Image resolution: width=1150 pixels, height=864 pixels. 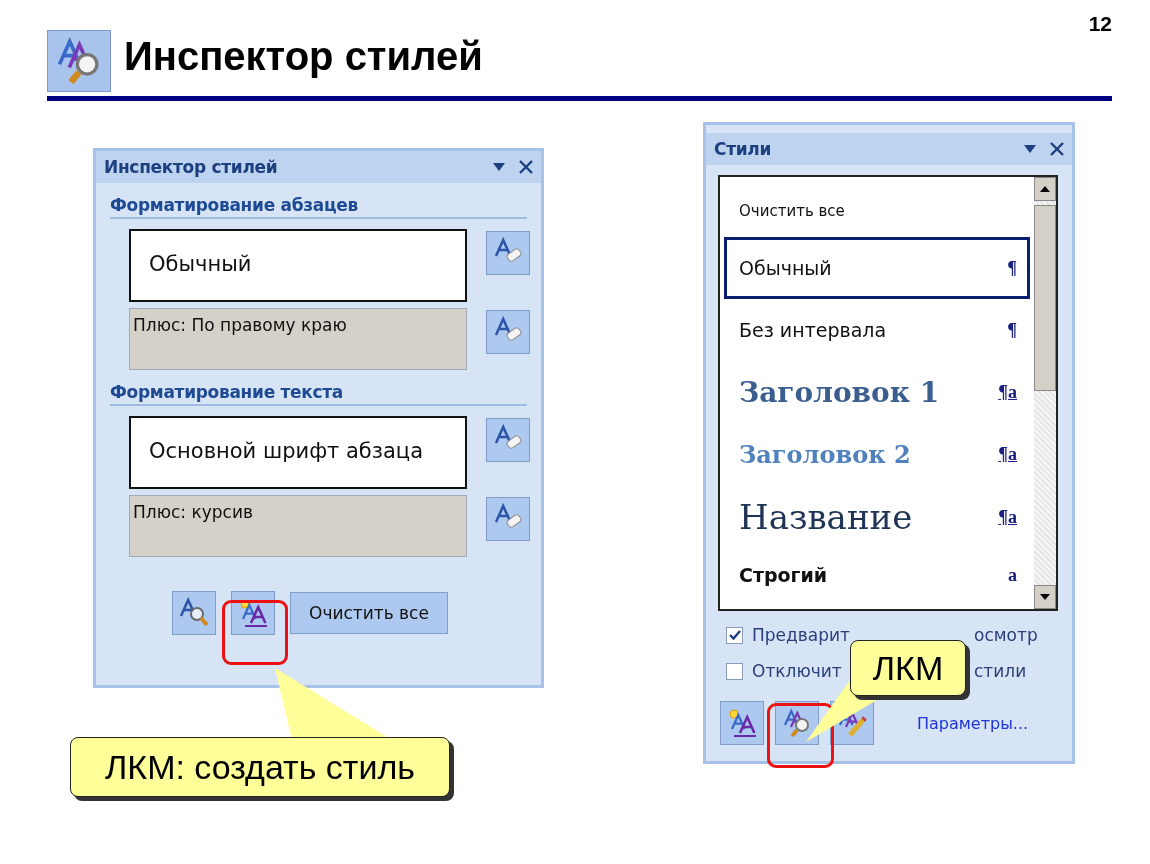 What do you see at coordinates (877, 454) in the screenshot?
I see `style-item: Заголовок 2 ¶a` at bounding box center [877, 454].